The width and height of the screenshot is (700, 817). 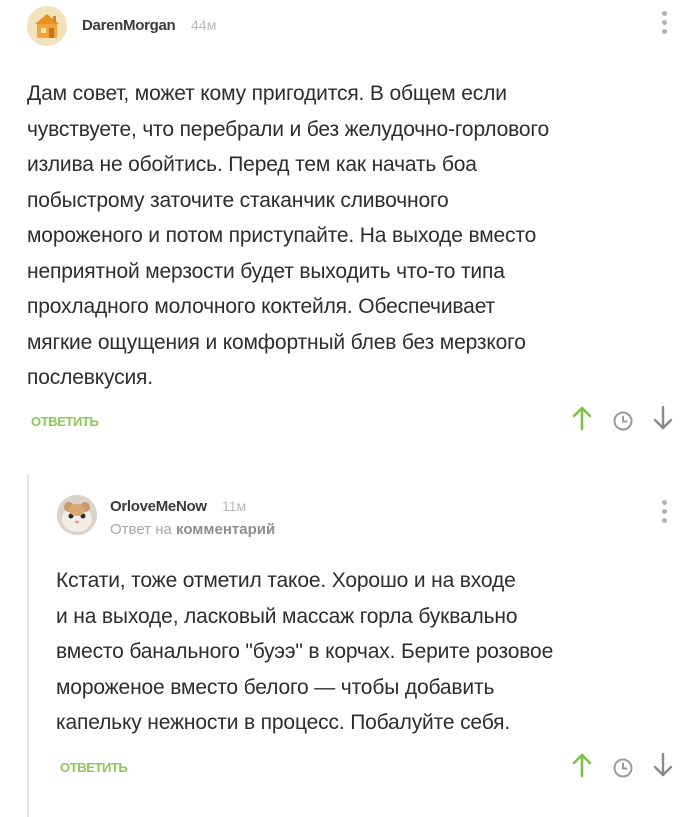 What do you see at coordinates (129, 25) in the screenshot?
I see `comment-author: DarenMorgan` at bounding box center [129, 25].